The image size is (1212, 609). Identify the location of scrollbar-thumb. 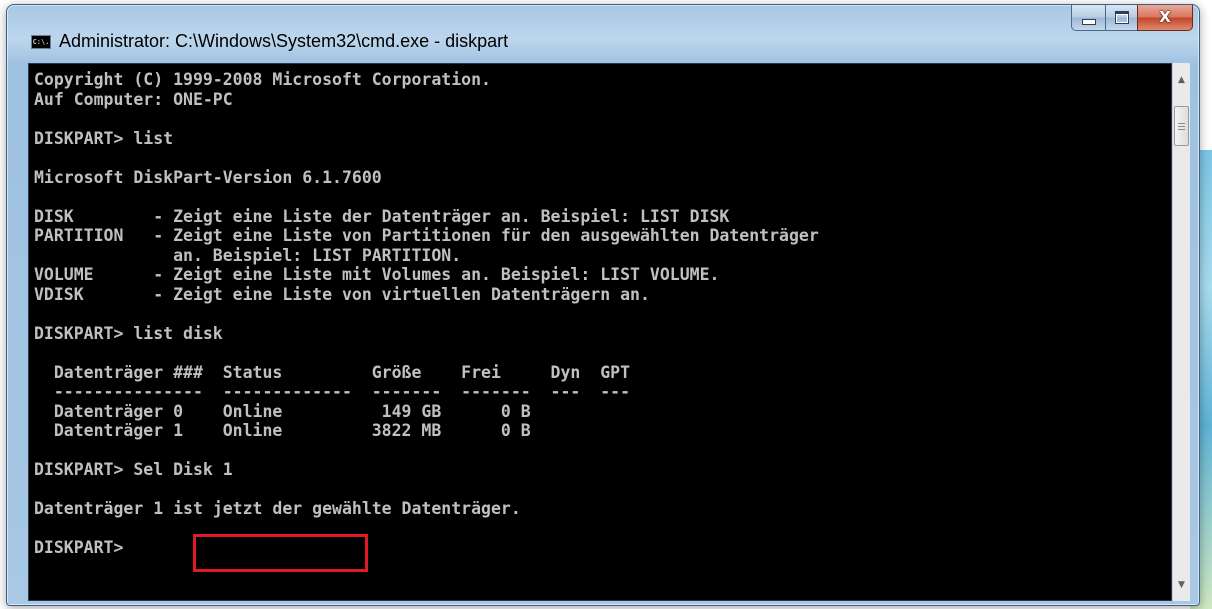
(1181, 126).